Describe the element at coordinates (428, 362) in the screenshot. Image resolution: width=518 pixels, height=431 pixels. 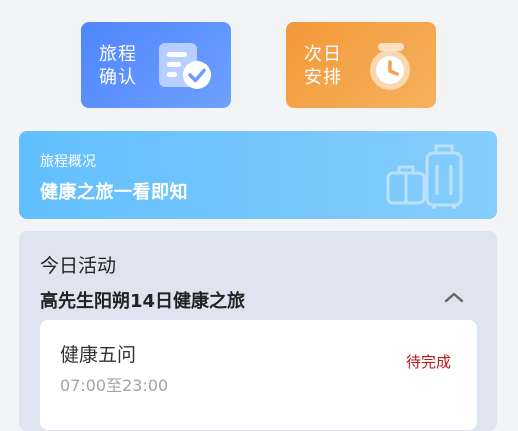
I see `activity-status-badge: 待完成` at that location.